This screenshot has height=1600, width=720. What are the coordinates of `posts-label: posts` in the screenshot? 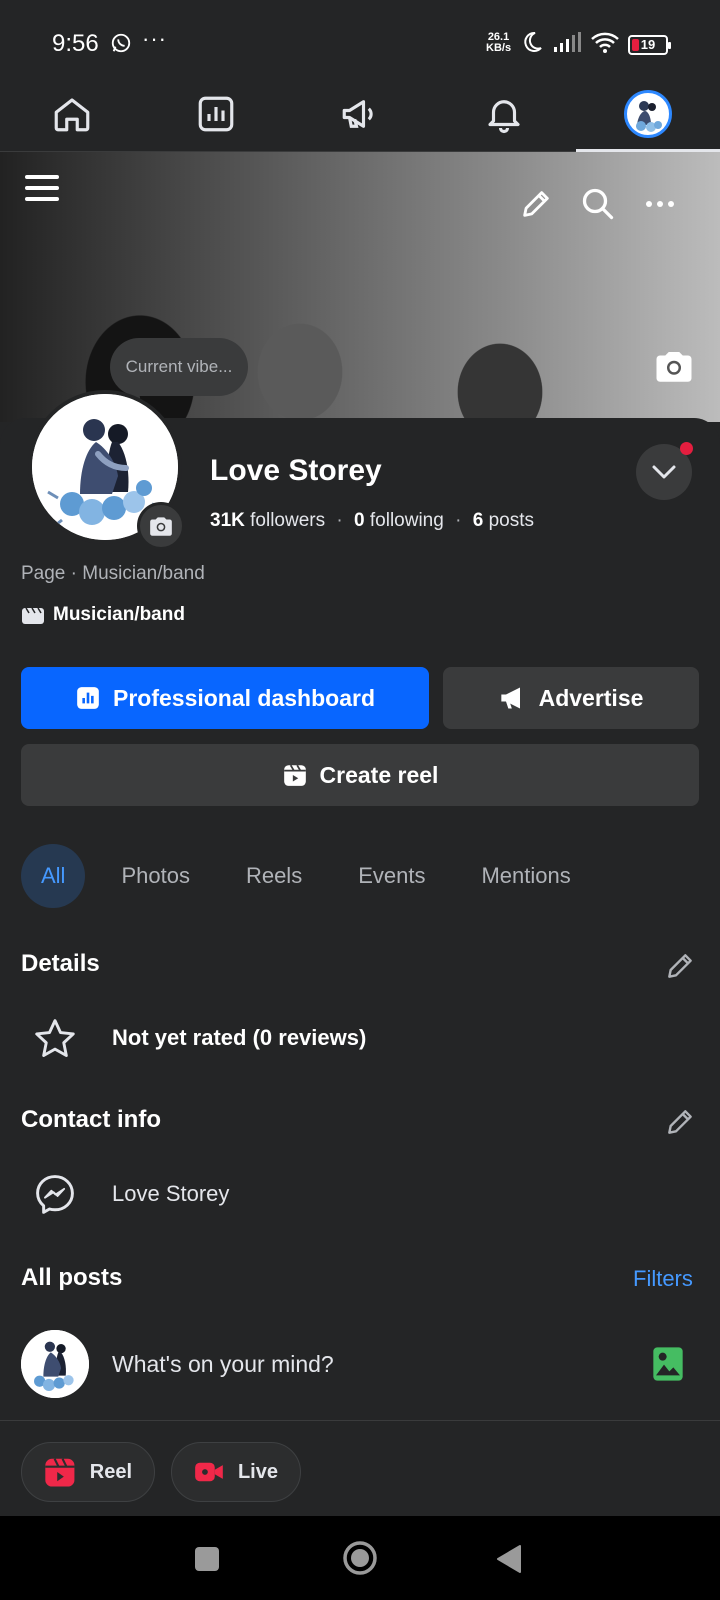 It's located at (511, 520).